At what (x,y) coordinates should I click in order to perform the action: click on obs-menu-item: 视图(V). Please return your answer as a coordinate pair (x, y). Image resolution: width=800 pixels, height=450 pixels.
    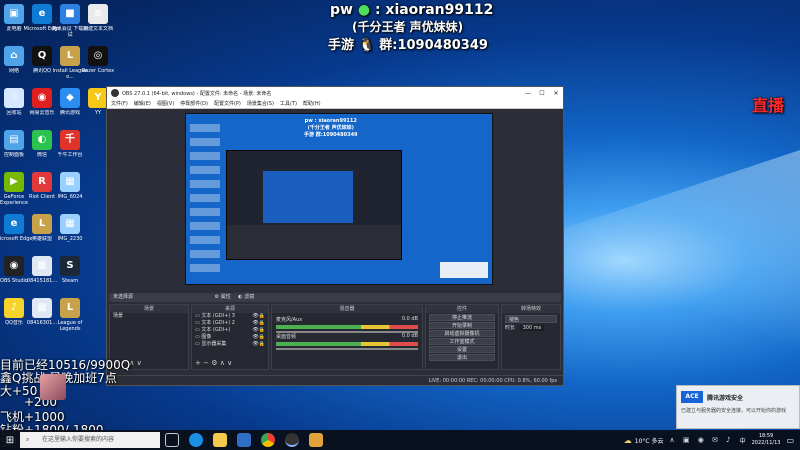
    Looking at the image, I should click on (165, 103).